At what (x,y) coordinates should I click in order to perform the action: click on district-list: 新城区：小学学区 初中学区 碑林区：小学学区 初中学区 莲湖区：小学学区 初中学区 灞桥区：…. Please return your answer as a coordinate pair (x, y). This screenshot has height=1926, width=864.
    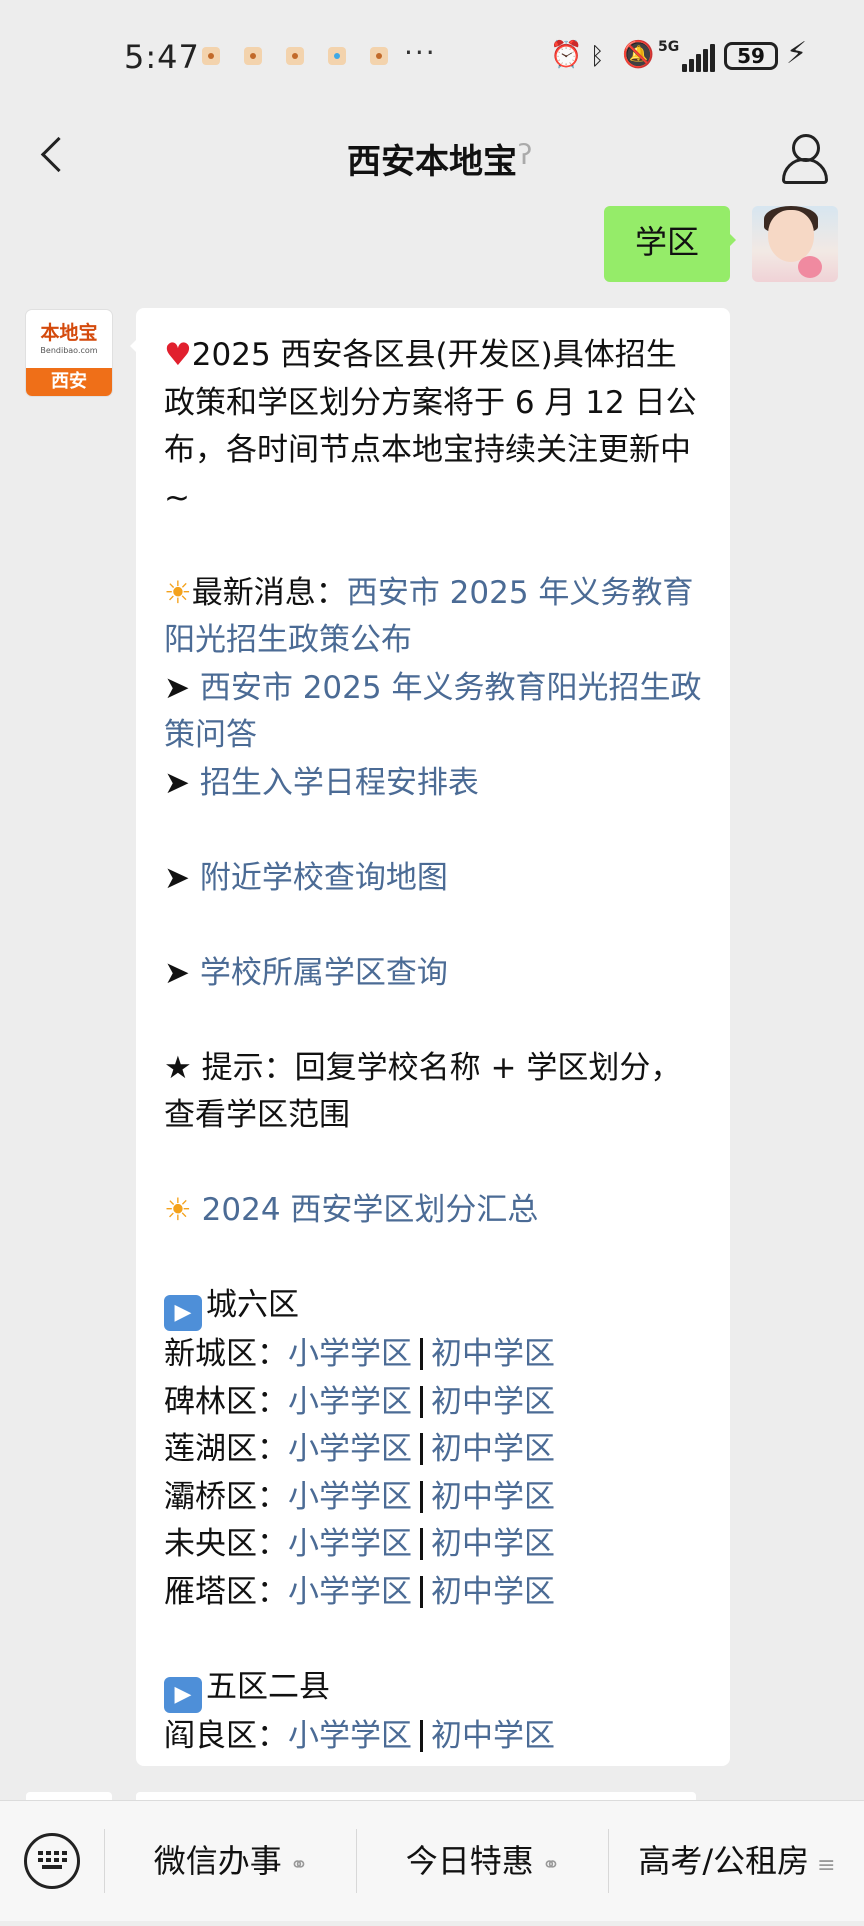
    Looking at the image, I should click on (434, 1473).